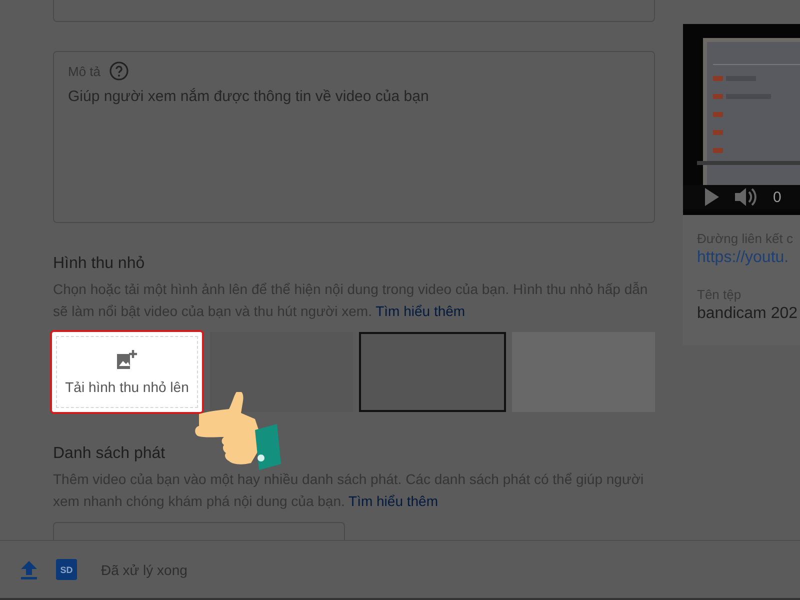 Image resolution: width=800 pixels, height=600 pixels. What do you see at coordinates (127, 359) in the screenshot?
I see `add-image-icon` at bounding box center [127, 359].